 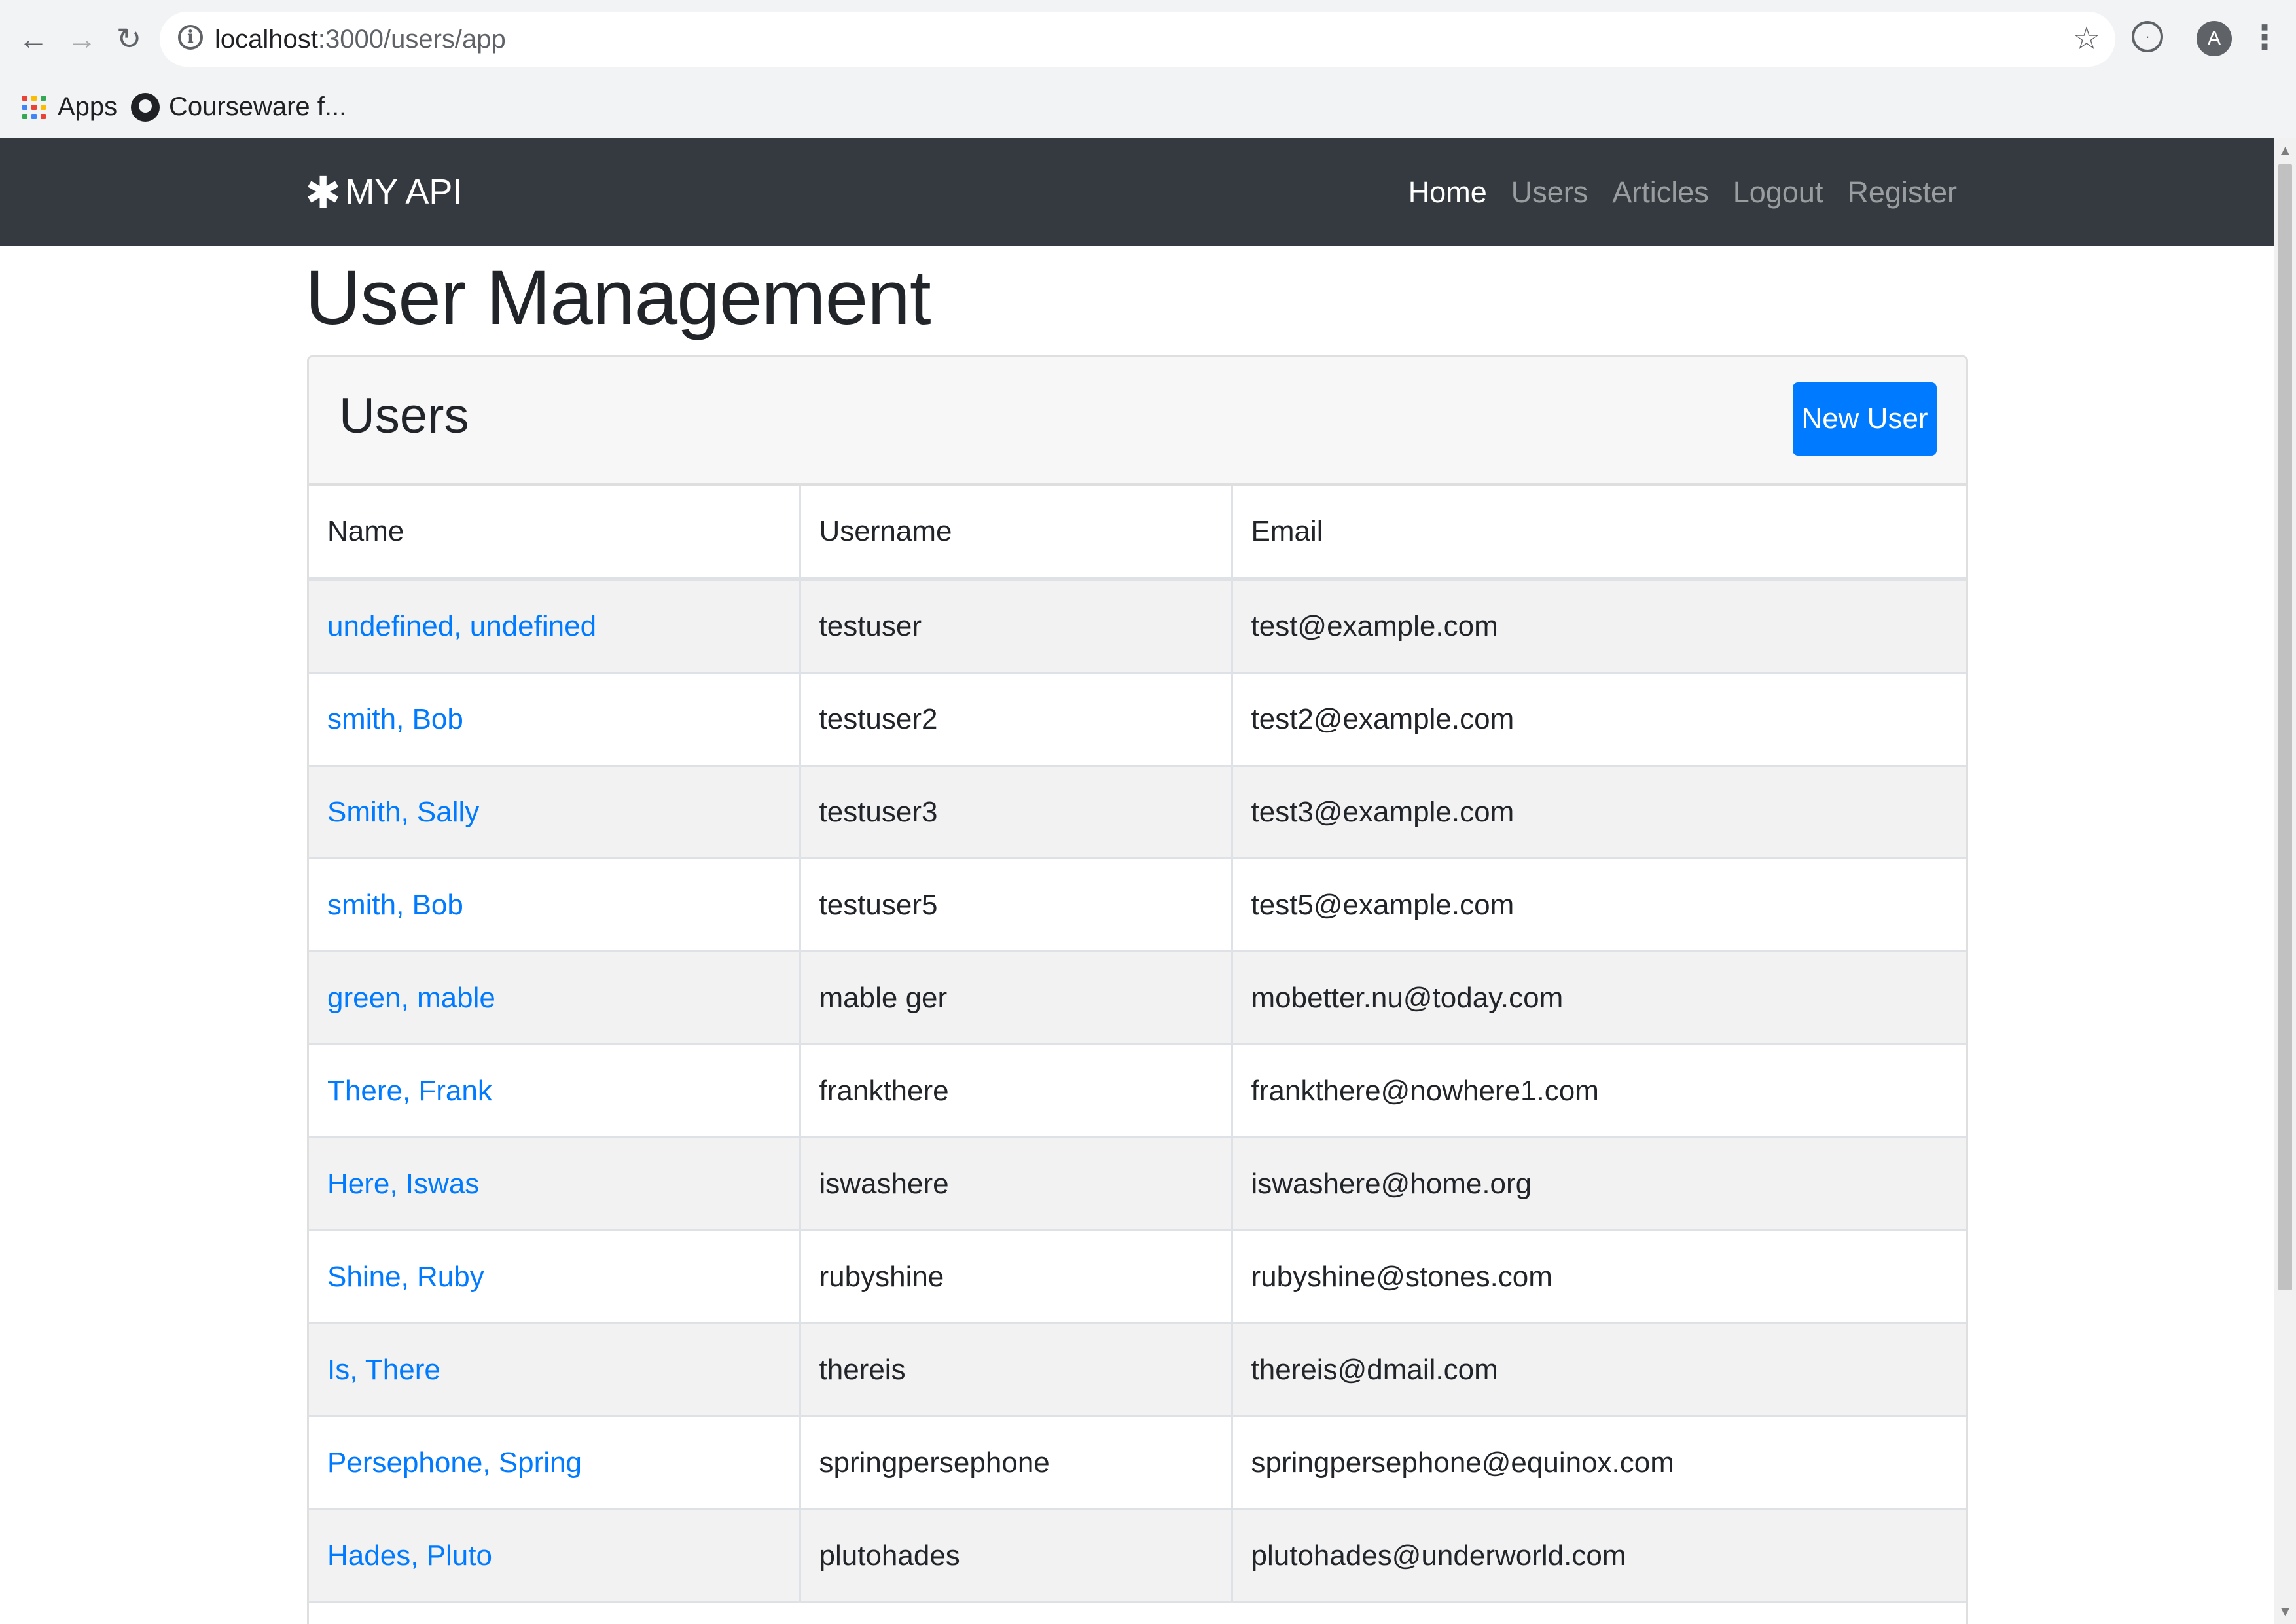 I want to click on url-host: localhost, so click(x=266, y=39).